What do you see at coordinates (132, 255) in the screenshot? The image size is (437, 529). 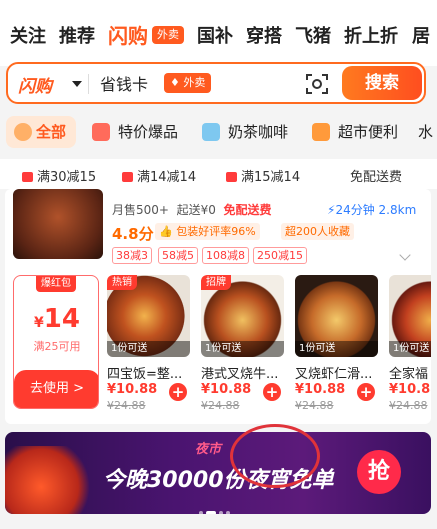 I see `coupon-tag: 38减3` at bounding box center [132, 255].